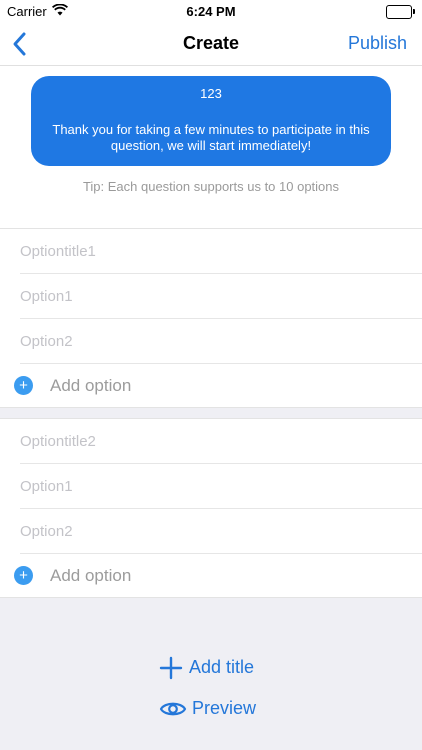 This screenshot has width=422, height=750. What do you see at coordinates (224, 708) in the screenshot?
I see `preview-label: Preview` at bounding box center [224, 708].